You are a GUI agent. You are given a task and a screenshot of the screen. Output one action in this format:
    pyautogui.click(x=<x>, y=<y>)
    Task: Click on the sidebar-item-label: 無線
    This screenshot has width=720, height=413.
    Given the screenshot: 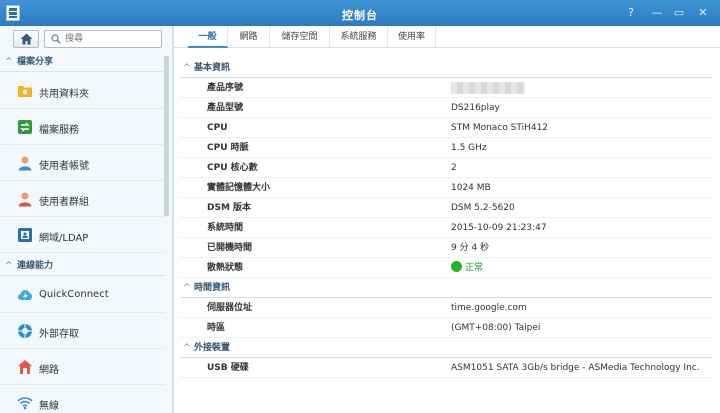 What is the action you would take?
    pyautogui.click(x=49, y=406)
    